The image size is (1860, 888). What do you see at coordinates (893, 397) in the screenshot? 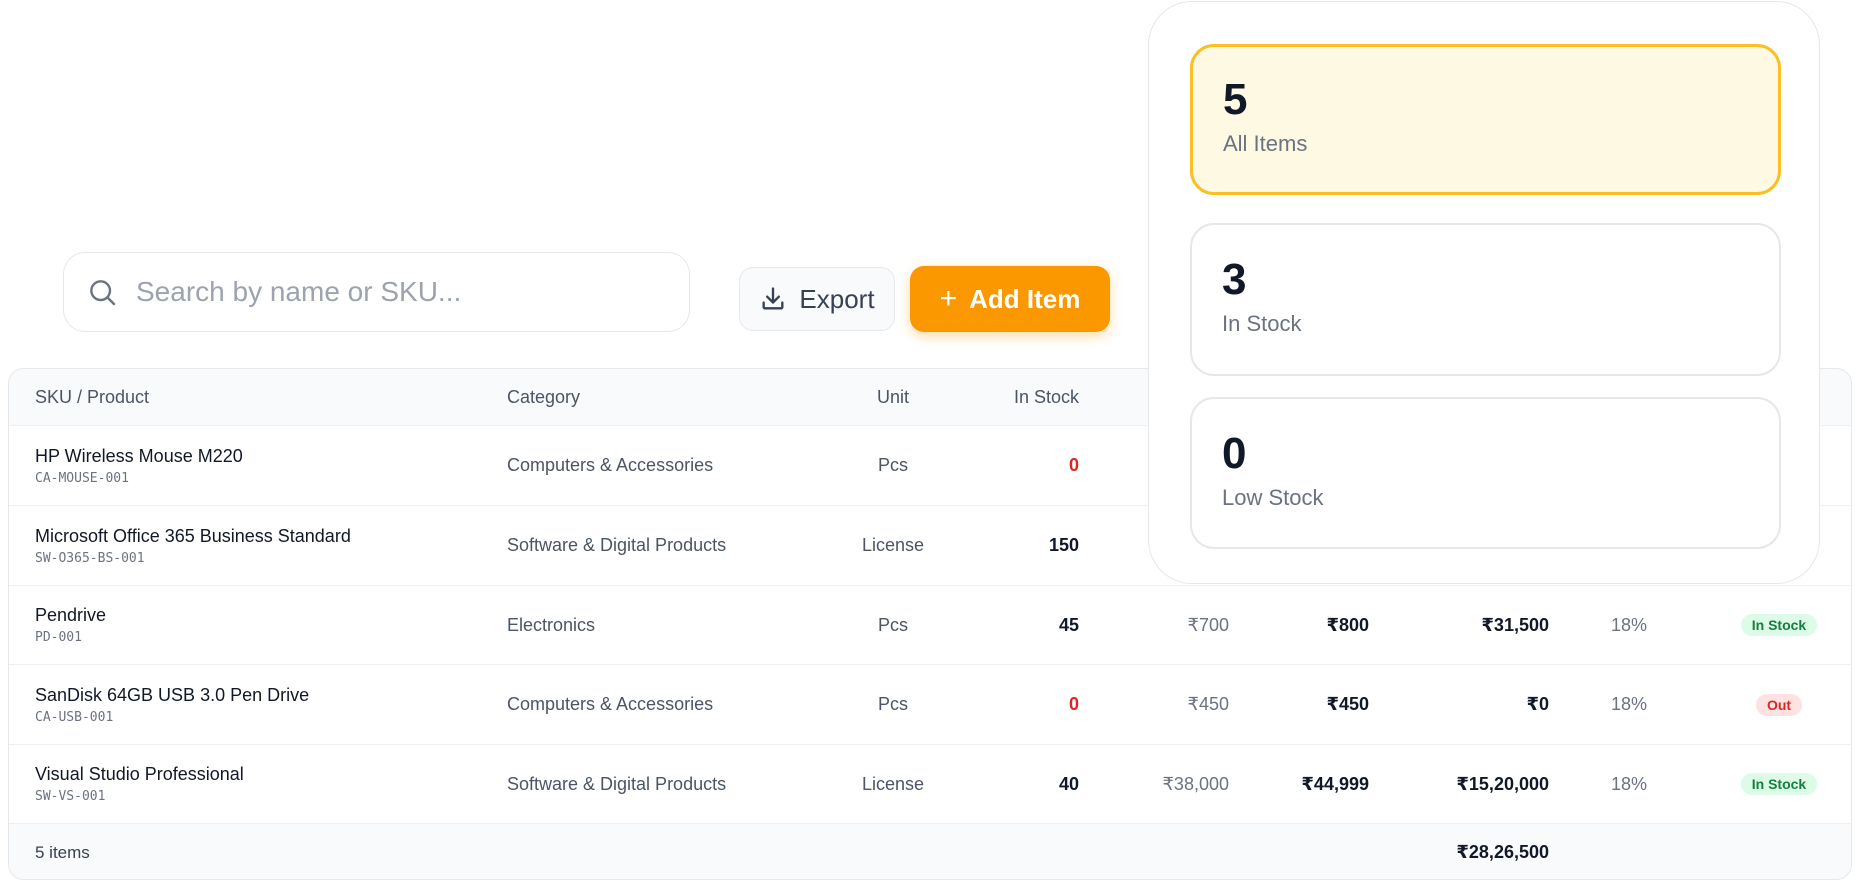
I see `header-unit: Unit` at bounding box center [893, 397].